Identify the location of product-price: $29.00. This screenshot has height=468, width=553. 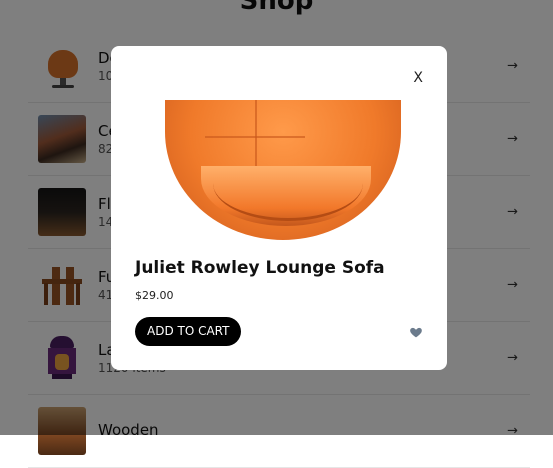
(154, 295).